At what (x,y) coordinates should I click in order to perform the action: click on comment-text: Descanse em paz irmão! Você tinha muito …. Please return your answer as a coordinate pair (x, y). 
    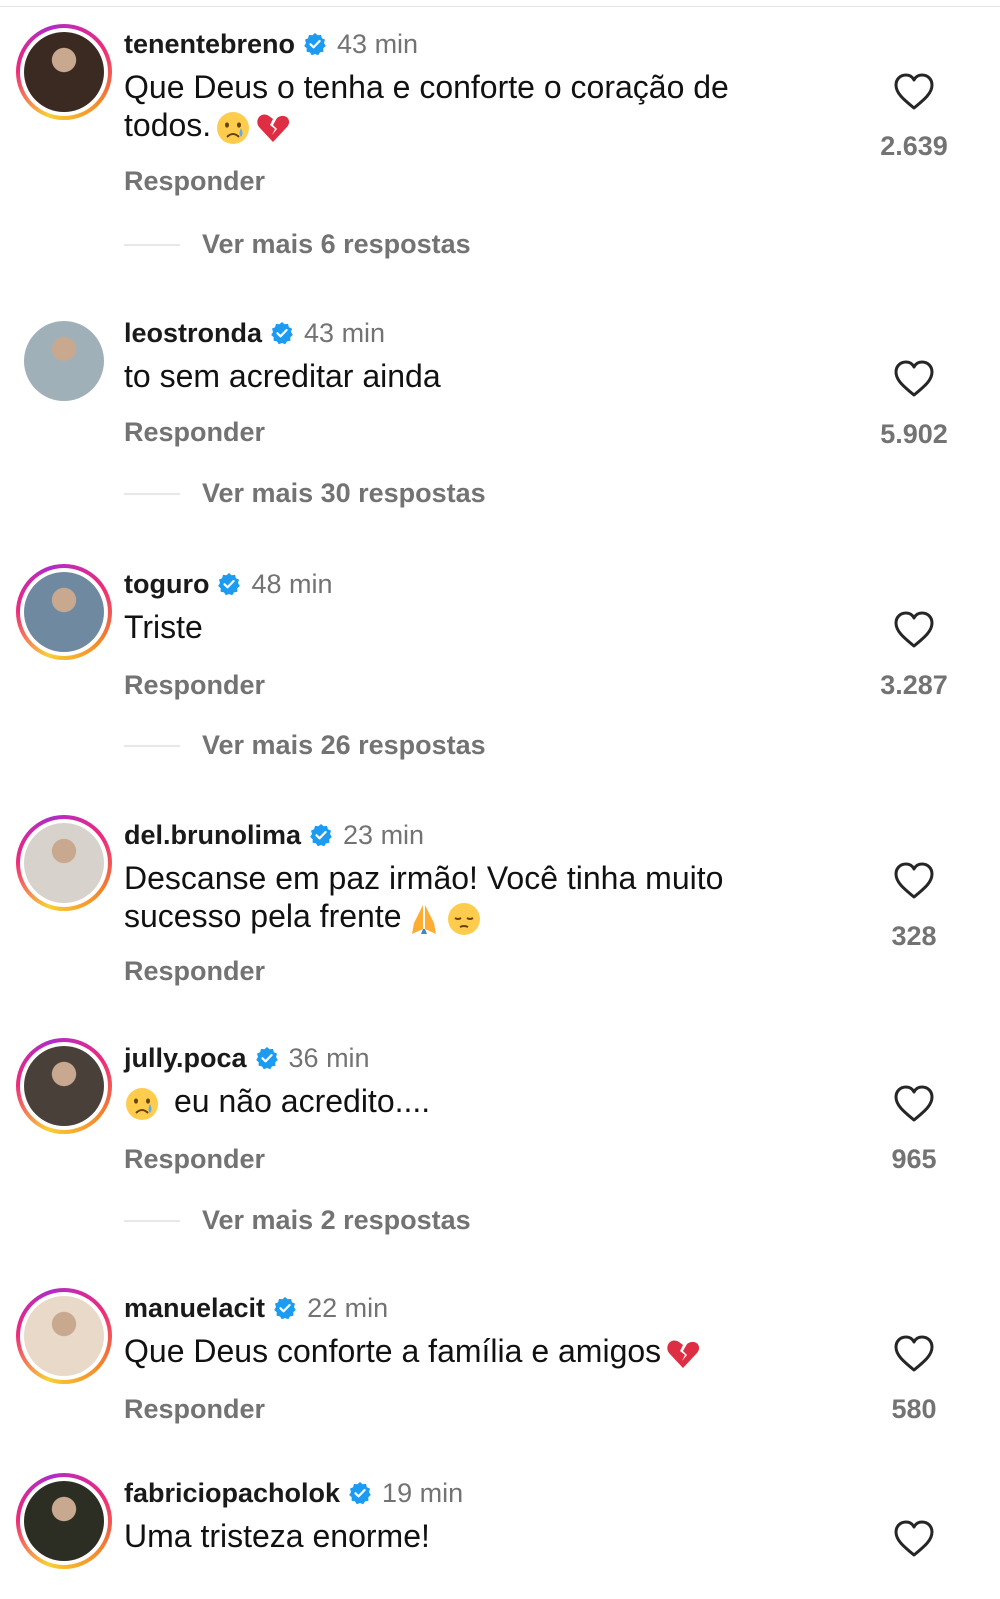
    Looking at the image, I should click on (474, 898).